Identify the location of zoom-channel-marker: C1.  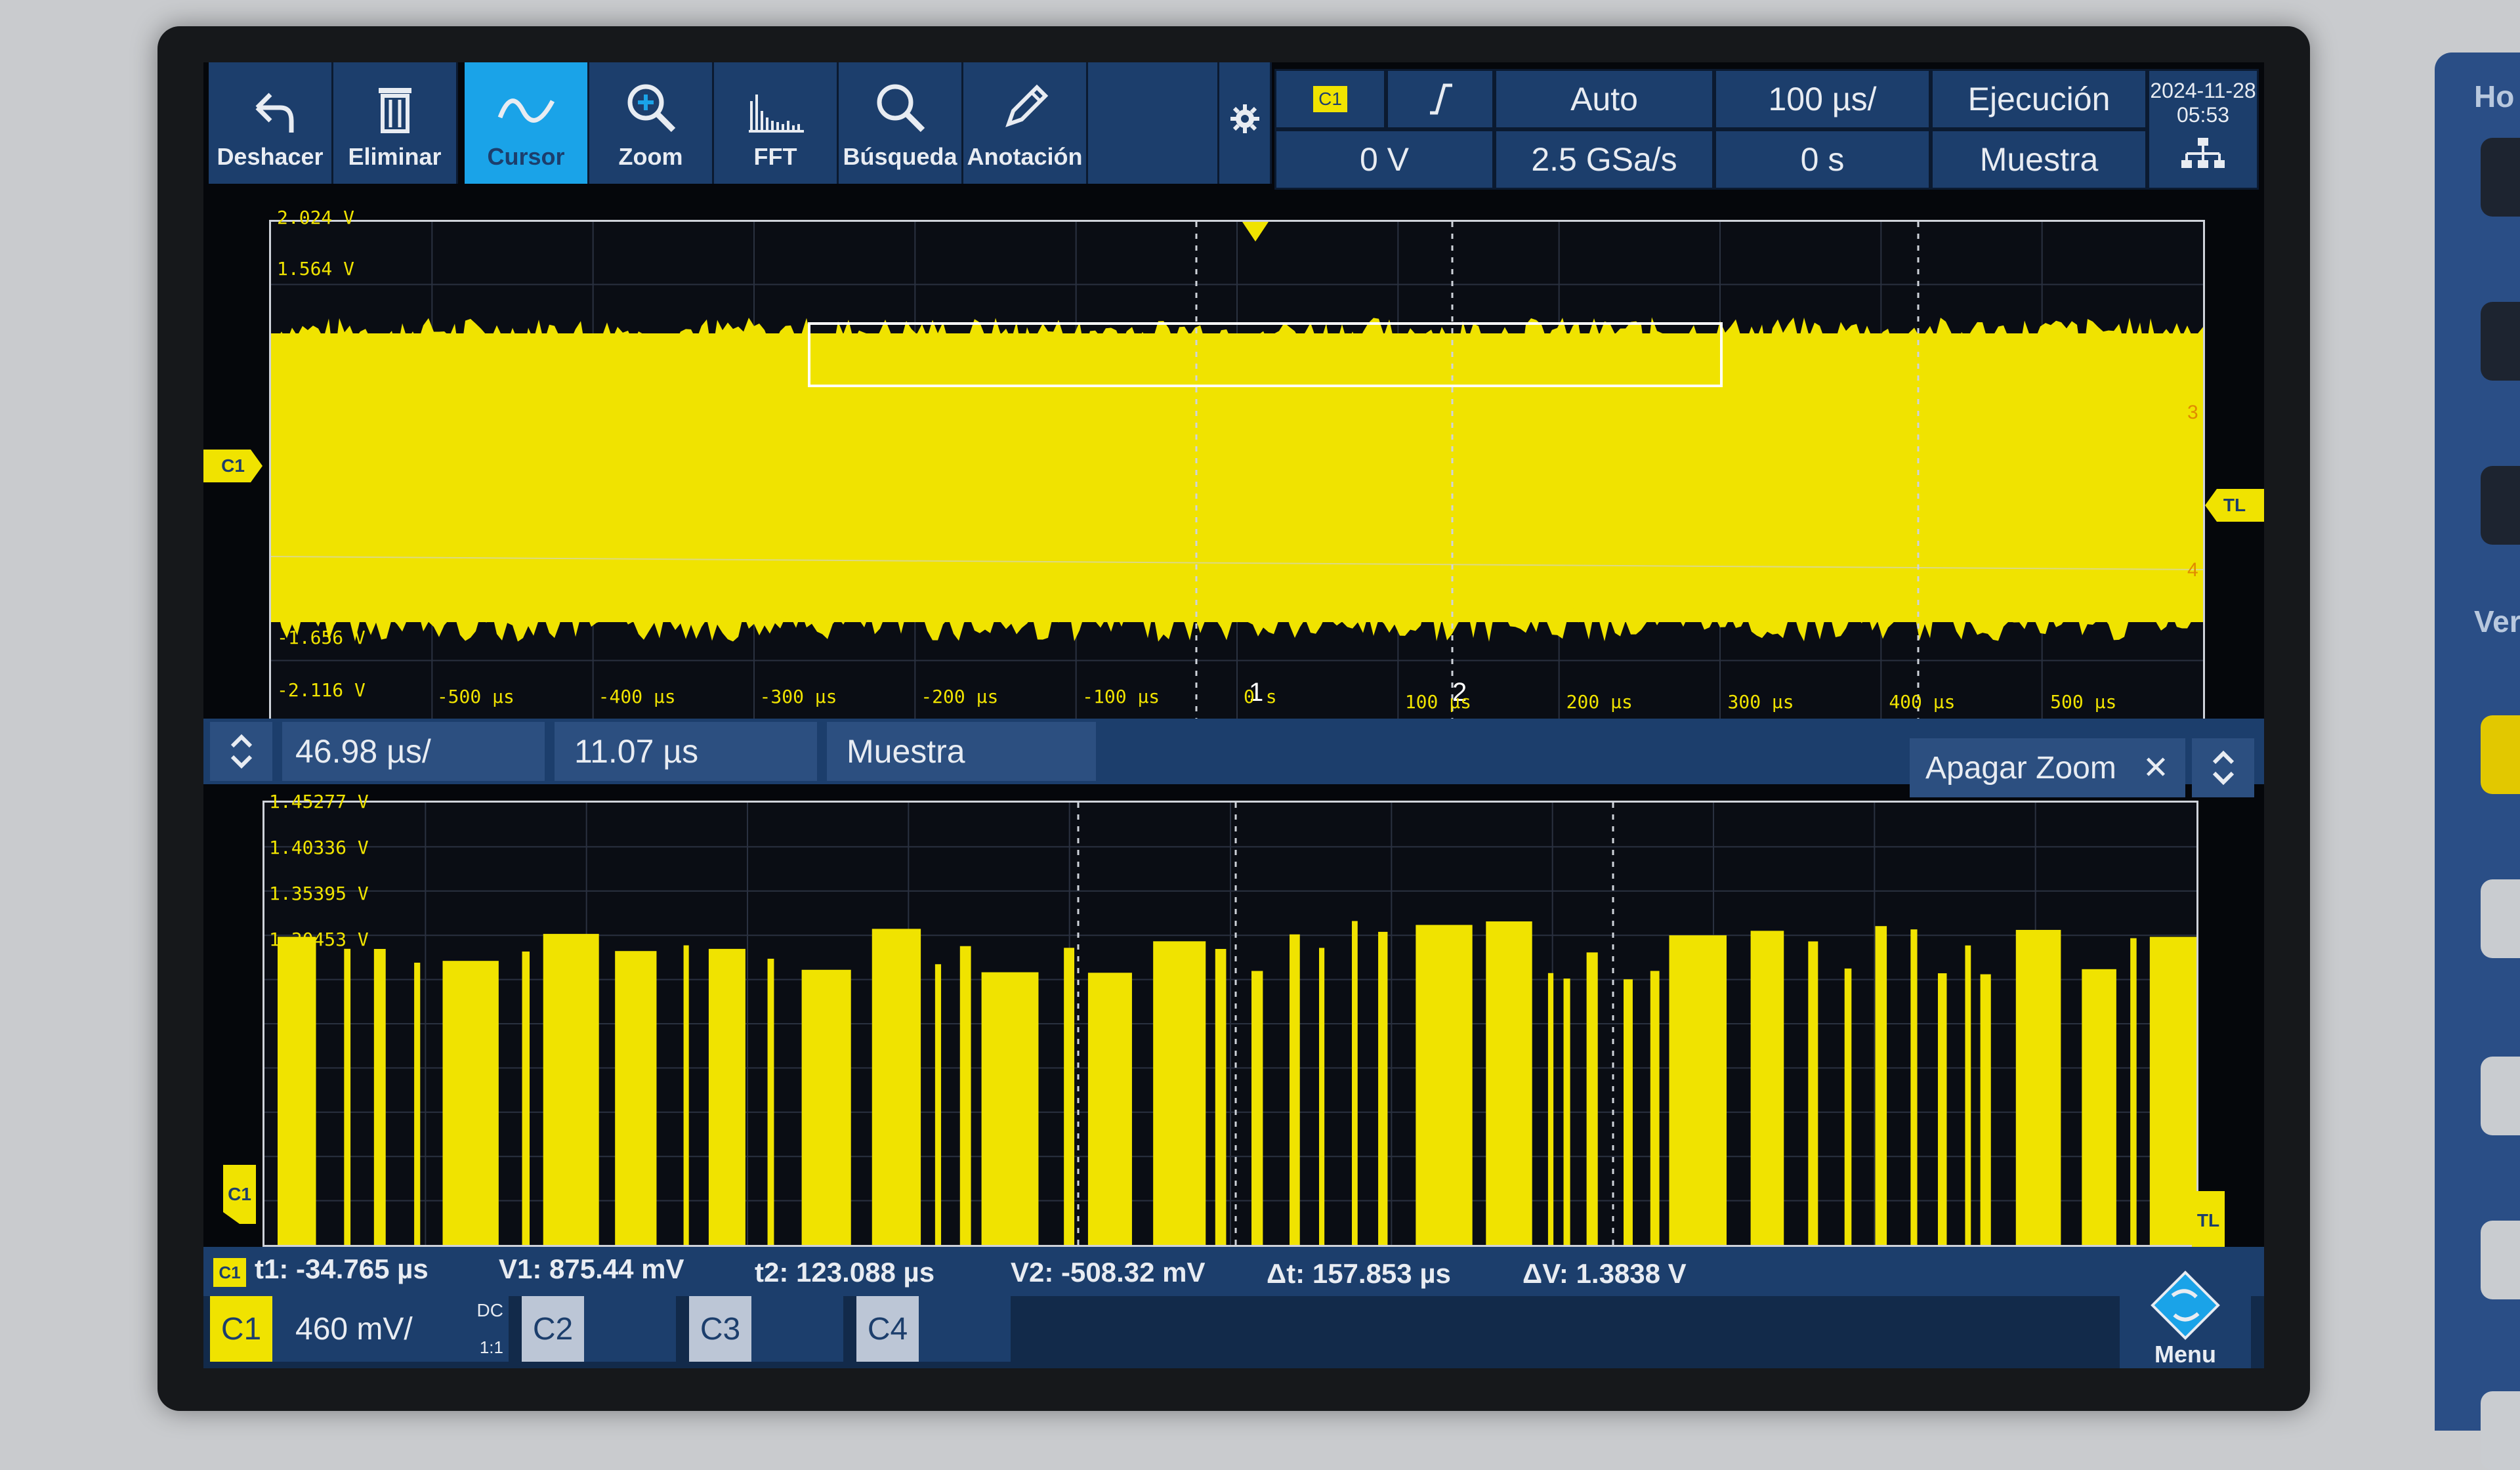
(239, 1194).